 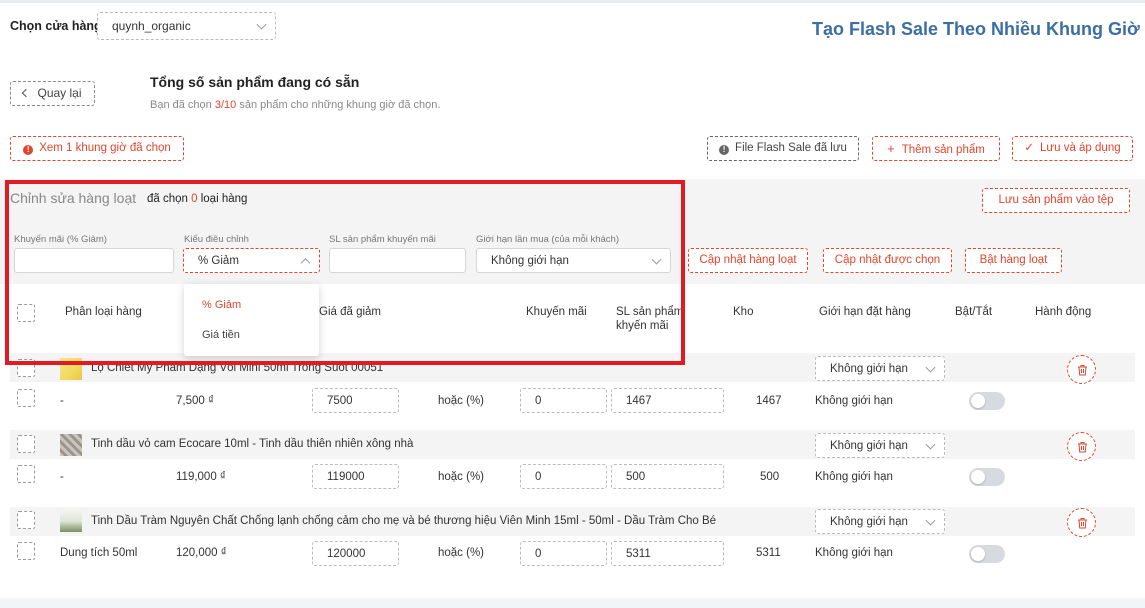 What do you see at coordinates (225, 105) in the screenshot?
I see `selected-count: 3/10` at bounding box center [225, 105].